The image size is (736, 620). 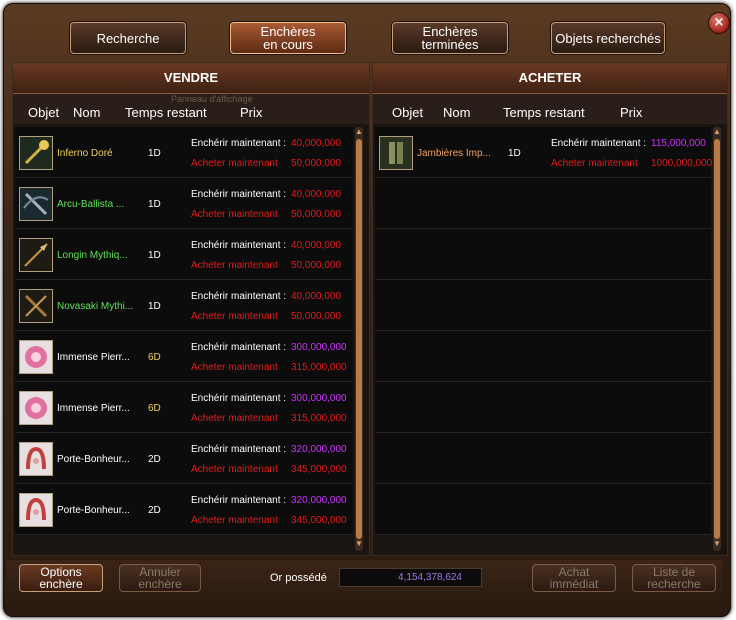 What do you see at coordinates (154, 408) in the screenshot?
I see `time-left: 6D` at bounding box center [154, 408].